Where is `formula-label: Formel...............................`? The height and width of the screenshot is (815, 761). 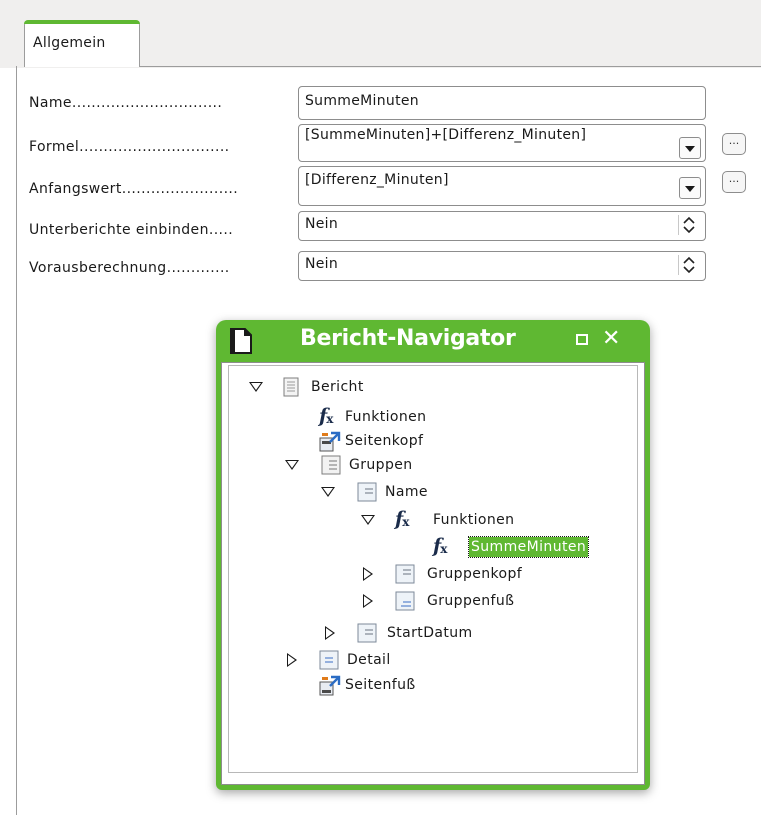
formula-label: Formel............................... is located at coordinates (129, 147).